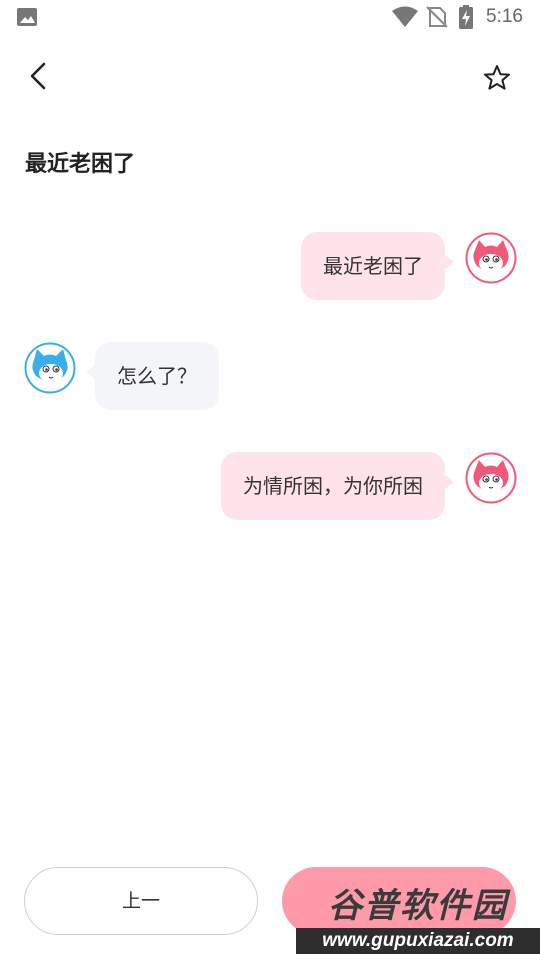  Describe the element at coordinates (504, 16) in the screenshot. I see `clock: 5:16` at that location.